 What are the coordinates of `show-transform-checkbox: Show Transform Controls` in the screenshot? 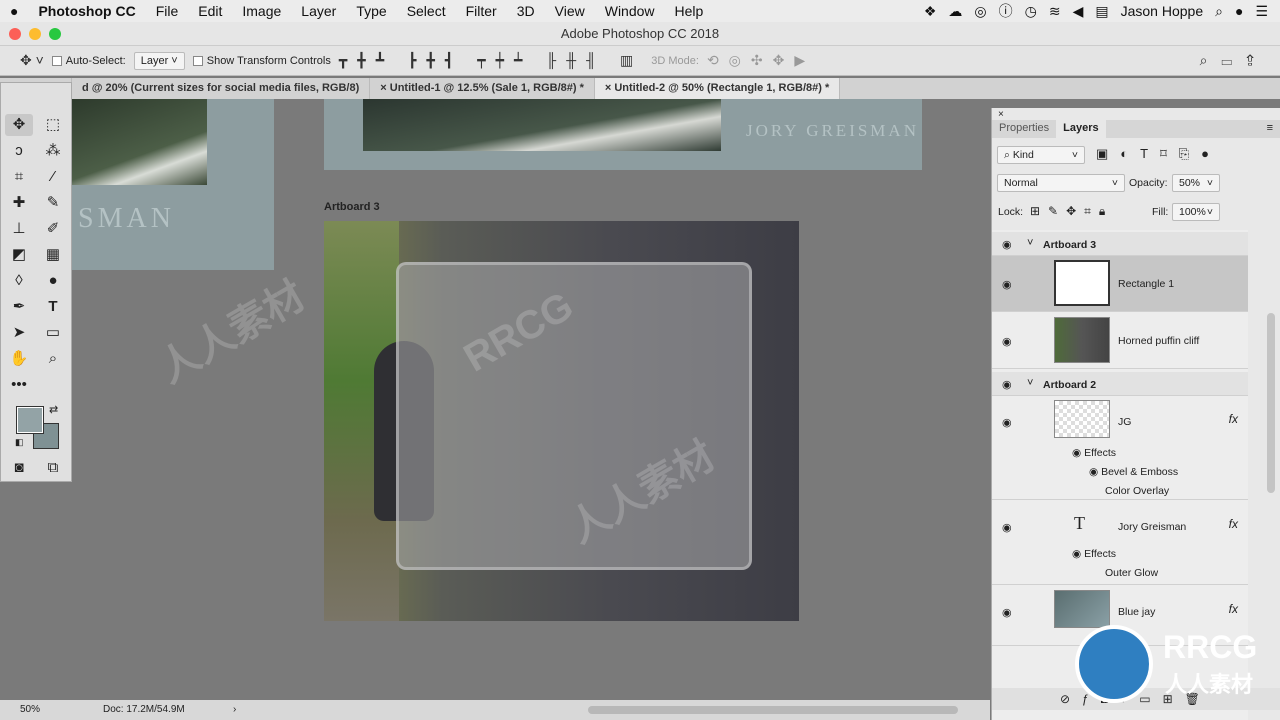 It's located at (261, 61).